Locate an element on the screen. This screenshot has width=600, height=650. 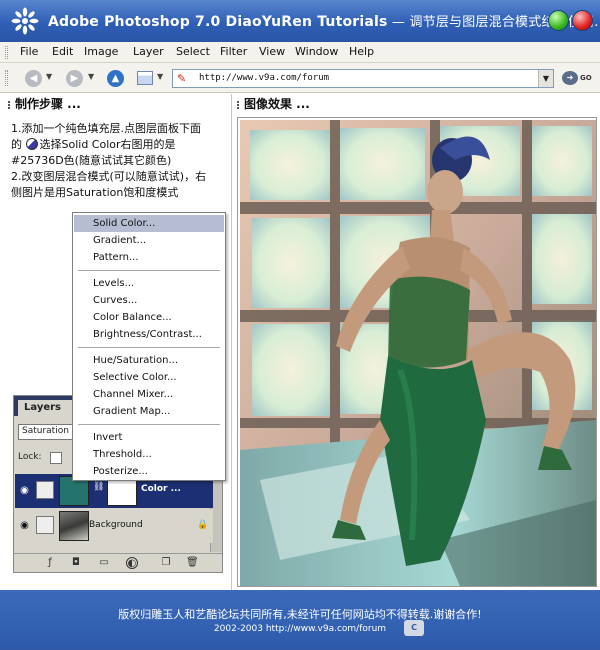
lock-label: Lock: is located at coordinates (30, 457).